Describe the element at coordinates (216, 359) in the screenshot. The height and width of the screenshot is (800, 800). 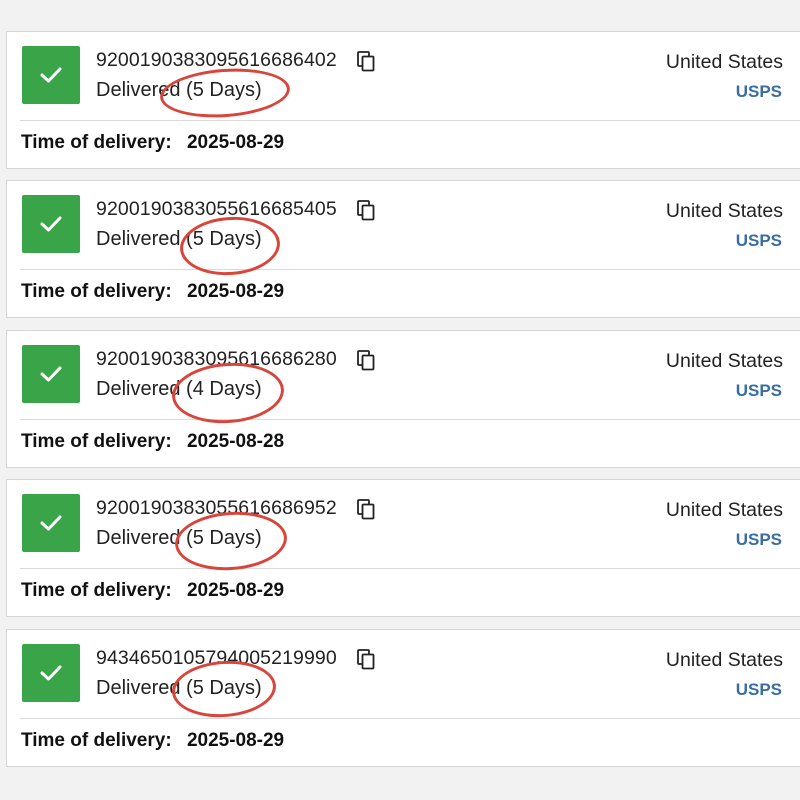
I see `tracking-number: 9200190383095616686280` at that location.